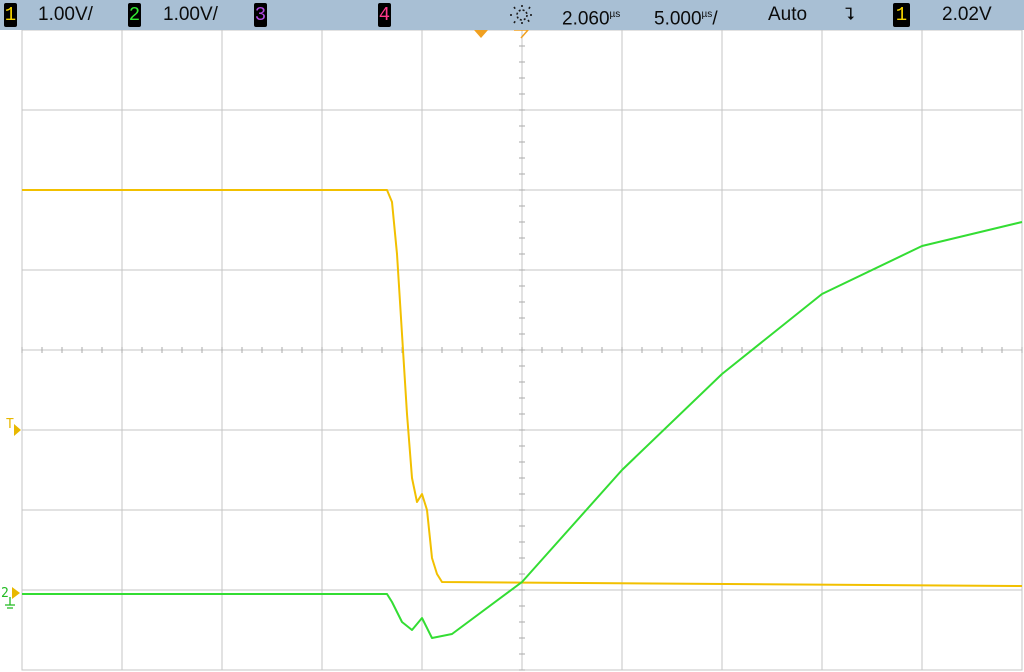 The height and width of the screenshot is (672, 1024). I want to click on ch2-badge: 2, so click(134, 15).